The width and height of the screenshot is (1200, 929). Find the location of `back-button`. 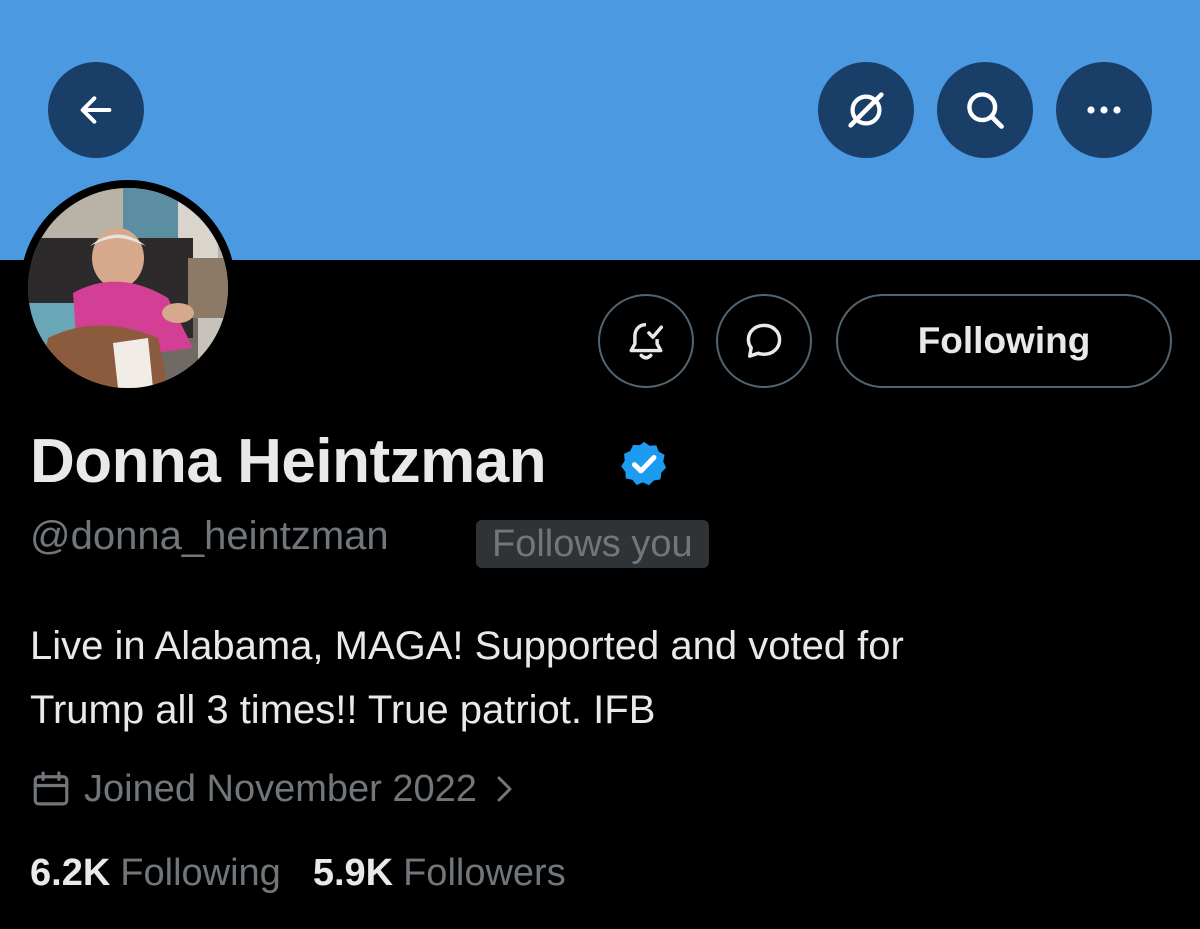

back-button is located at coordinates (96, 110).